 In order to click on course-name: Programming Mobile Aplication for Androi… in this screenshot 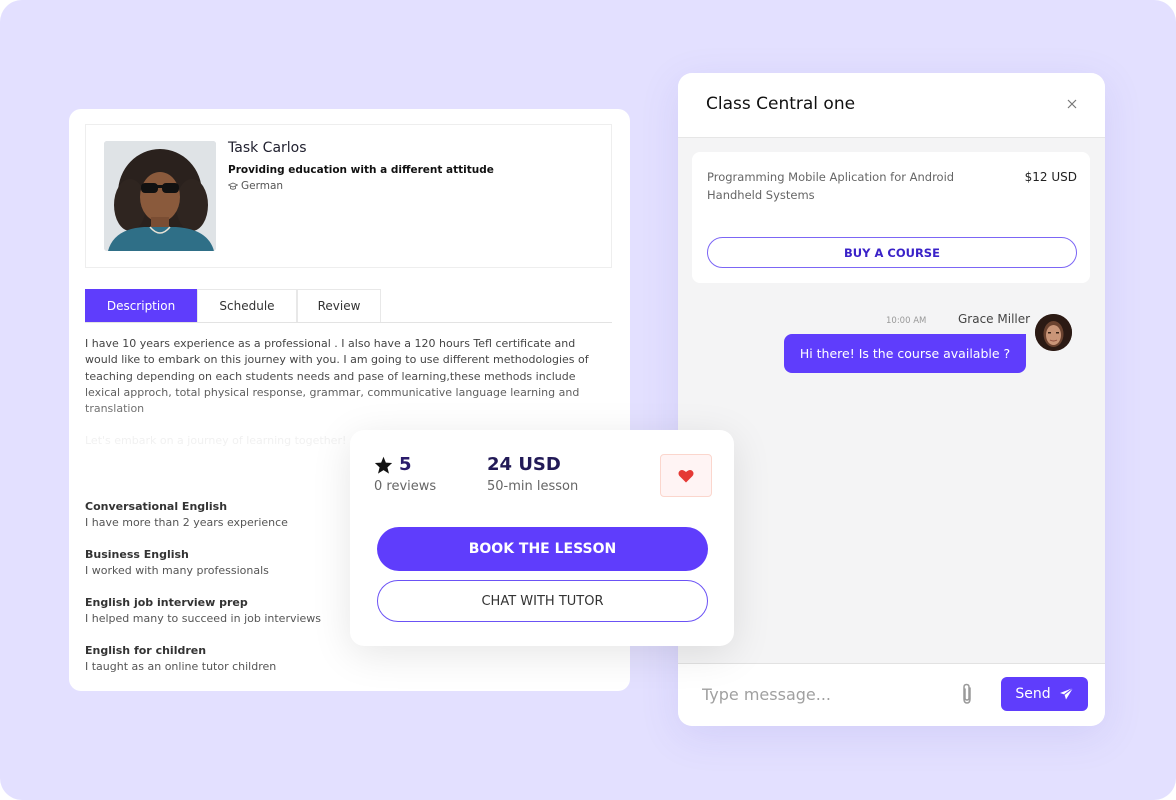, I will do `click(831, 186)`.